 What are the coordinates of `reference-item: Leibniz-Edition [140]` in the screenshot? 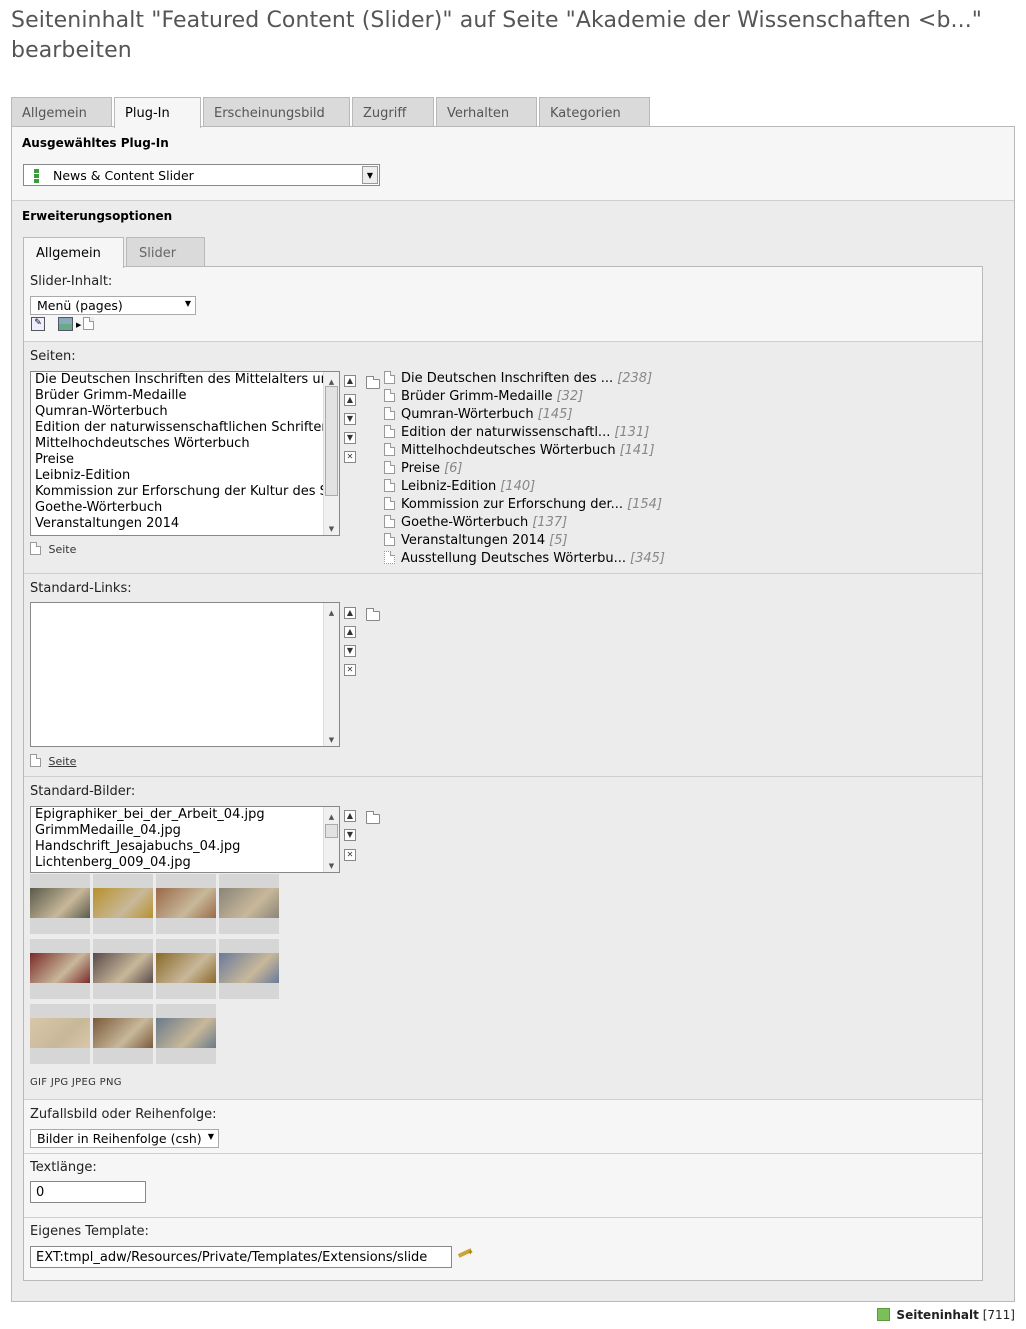 It's located at (524, 487).